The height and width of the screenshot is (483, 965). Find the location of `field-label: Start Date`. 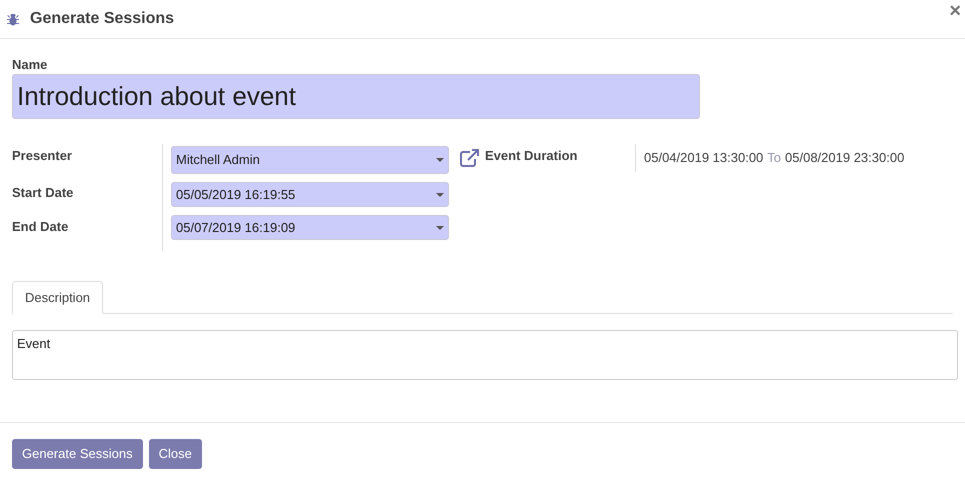

field-label: Start Date is located at coordinates (43, 193).